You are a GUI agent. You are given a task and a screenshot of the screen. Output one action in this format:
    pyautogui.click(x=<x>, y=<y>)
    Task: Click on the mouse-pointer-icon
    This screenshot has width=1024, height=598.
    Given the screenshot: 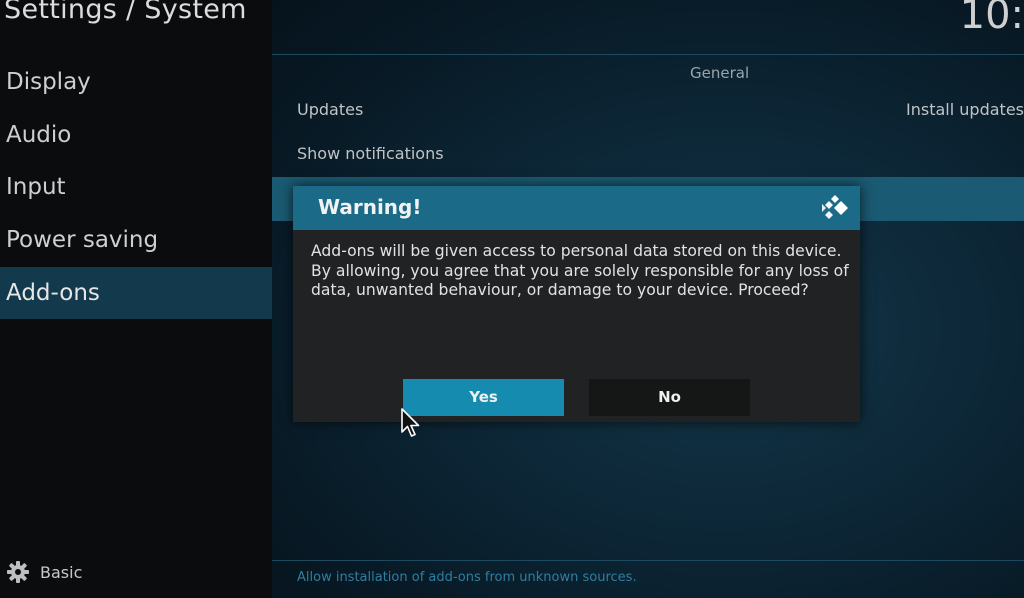 What is the action you would take?
    pyautogui.click(x=411, y=425)
    